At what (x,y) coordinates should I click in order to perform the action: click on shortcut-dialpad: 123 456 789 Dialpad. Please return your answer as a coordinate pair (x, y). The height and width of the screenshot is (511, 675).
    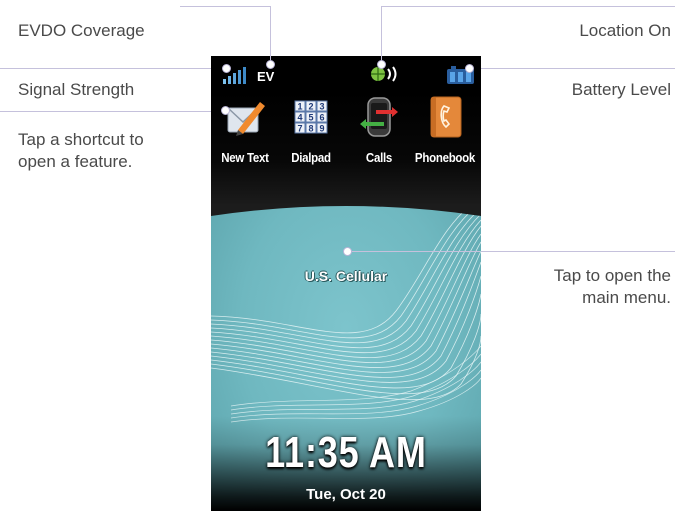
    Looking at the image, I should click on (311, 130).